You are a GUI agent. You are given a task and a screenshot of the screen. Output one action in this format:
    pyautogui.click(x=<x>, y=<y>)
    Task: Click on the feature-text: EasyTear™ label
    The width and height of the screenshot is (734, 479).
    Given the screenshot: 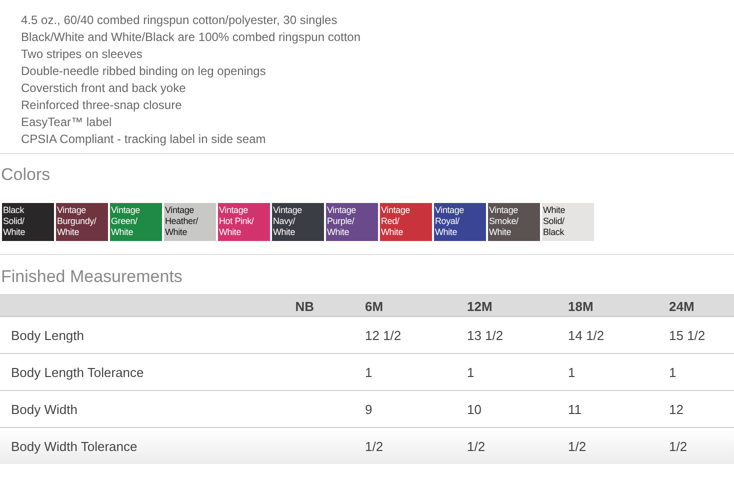 What is the action you would take?
    pyautogui.click(x=66, y=122)
    